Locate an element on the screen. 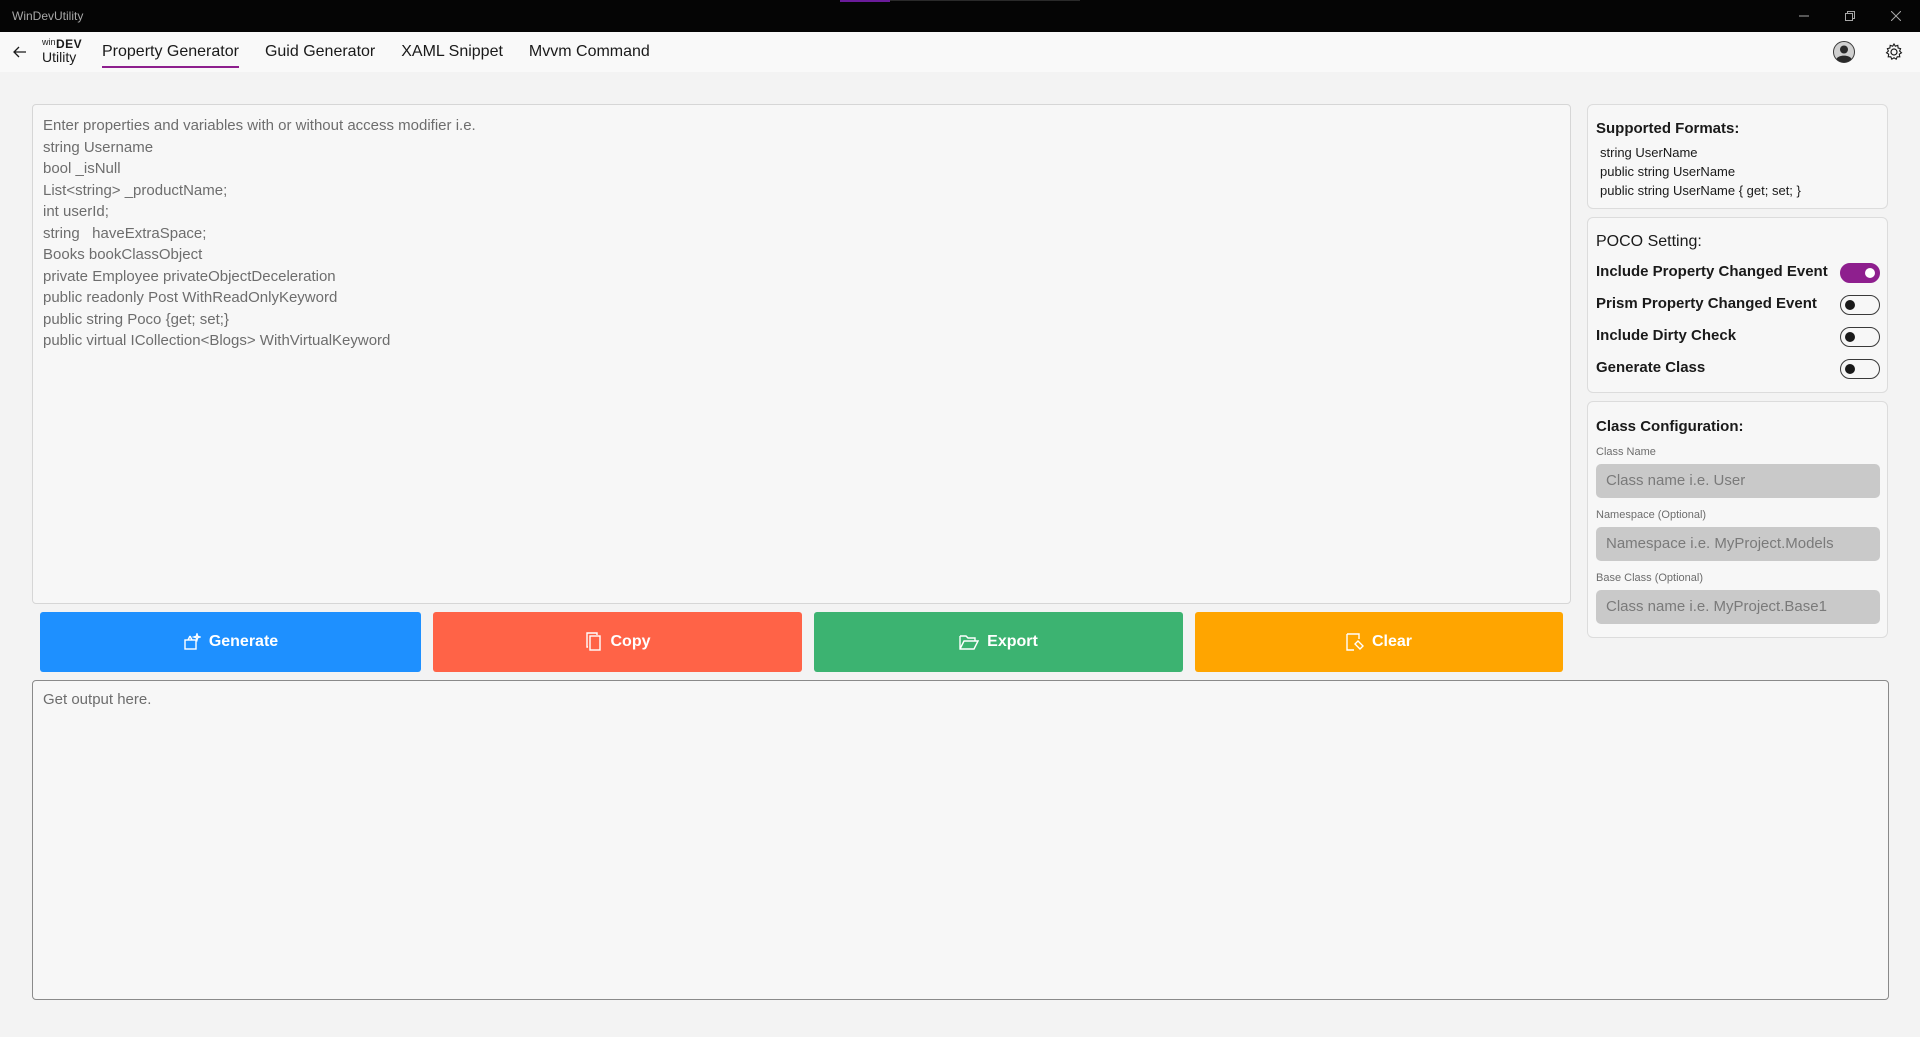 The image size is (1920, 1037). input-line: bool _isNull is located at coordinates (82, 168).